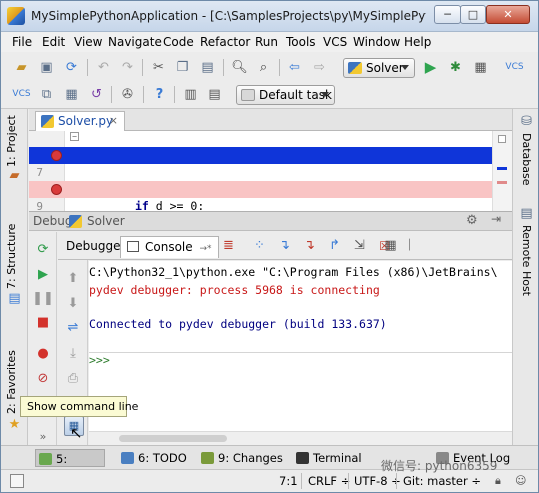  I want to click on tool-tab-terminal: Terminal, so click(327, 458).